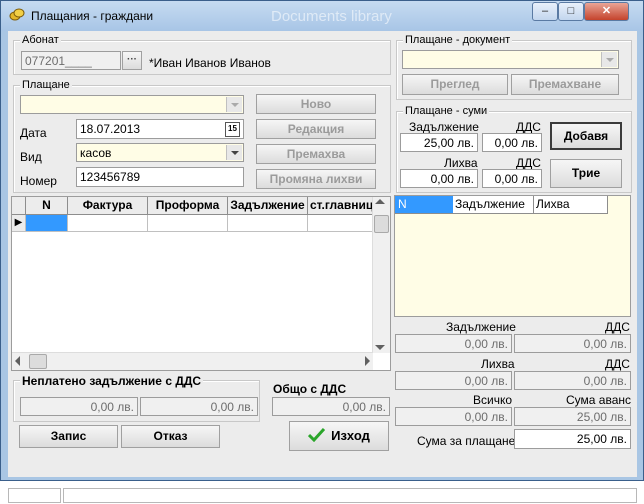  Describe the element at coordinates (160, 177) in the screenshot. I see `number-input: 123456789` at that location.